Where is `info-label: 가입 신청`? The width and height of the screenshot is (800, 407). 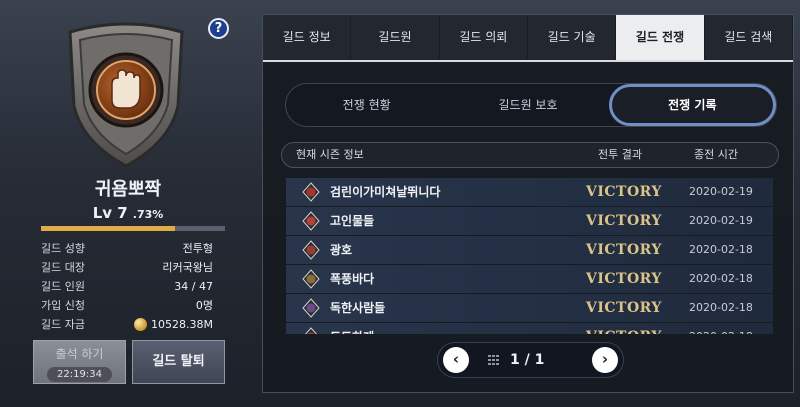 info-label: 가입 신청 is located at coordinates (63, 305).